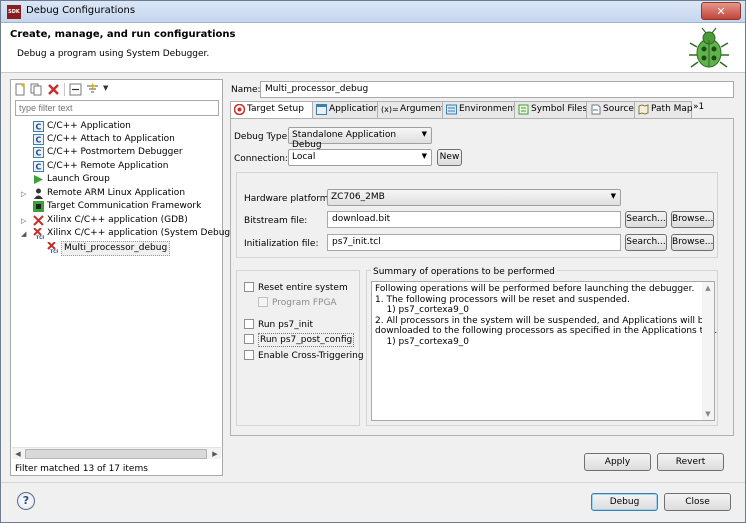 This screenshot has height=523, width=746. I want to click on hardware-platform-label: Hardware platform:, so click(288, 199).